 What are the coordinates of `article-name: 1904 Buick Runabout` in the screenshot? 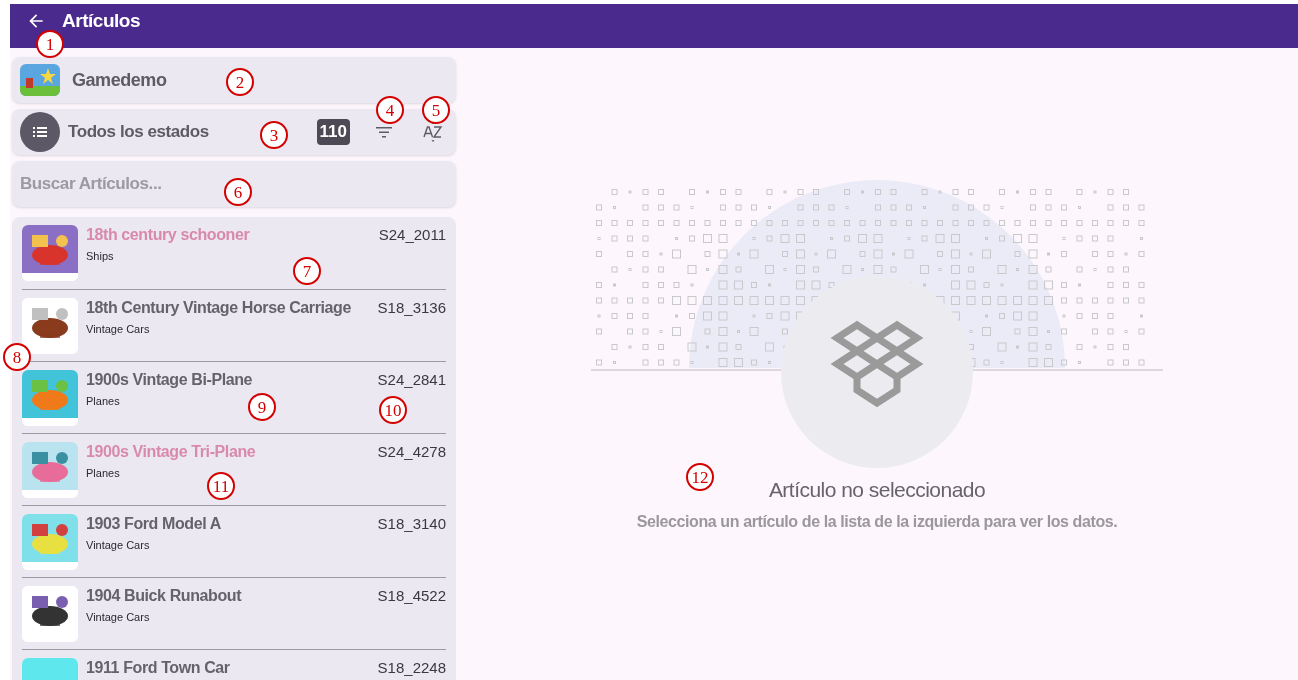 It's located at (164, 596).